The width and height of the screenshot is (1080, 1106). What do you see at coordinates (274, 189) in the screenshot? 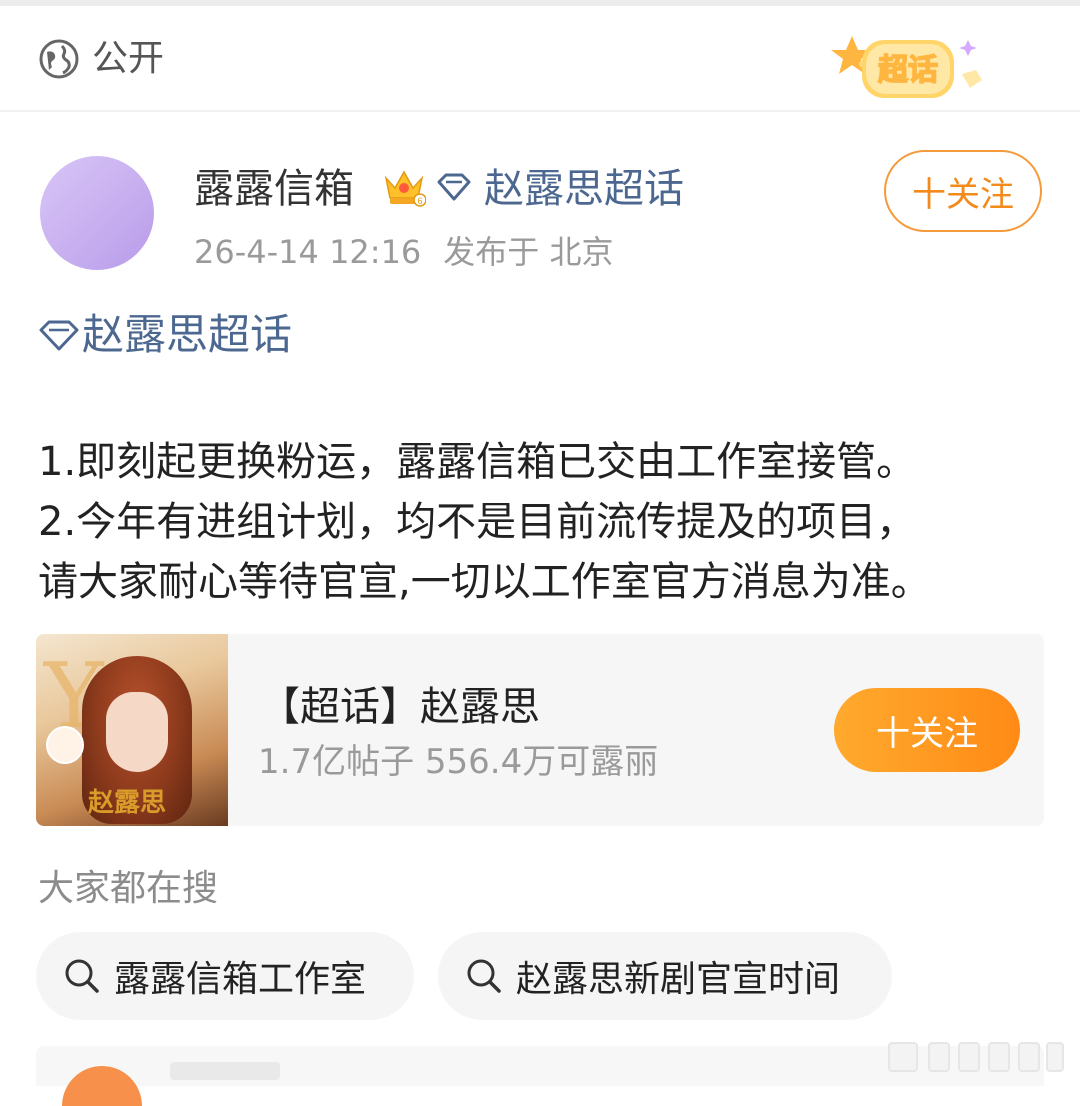
I see `author-name: 露露信箱` at bounding box center [274, 189].